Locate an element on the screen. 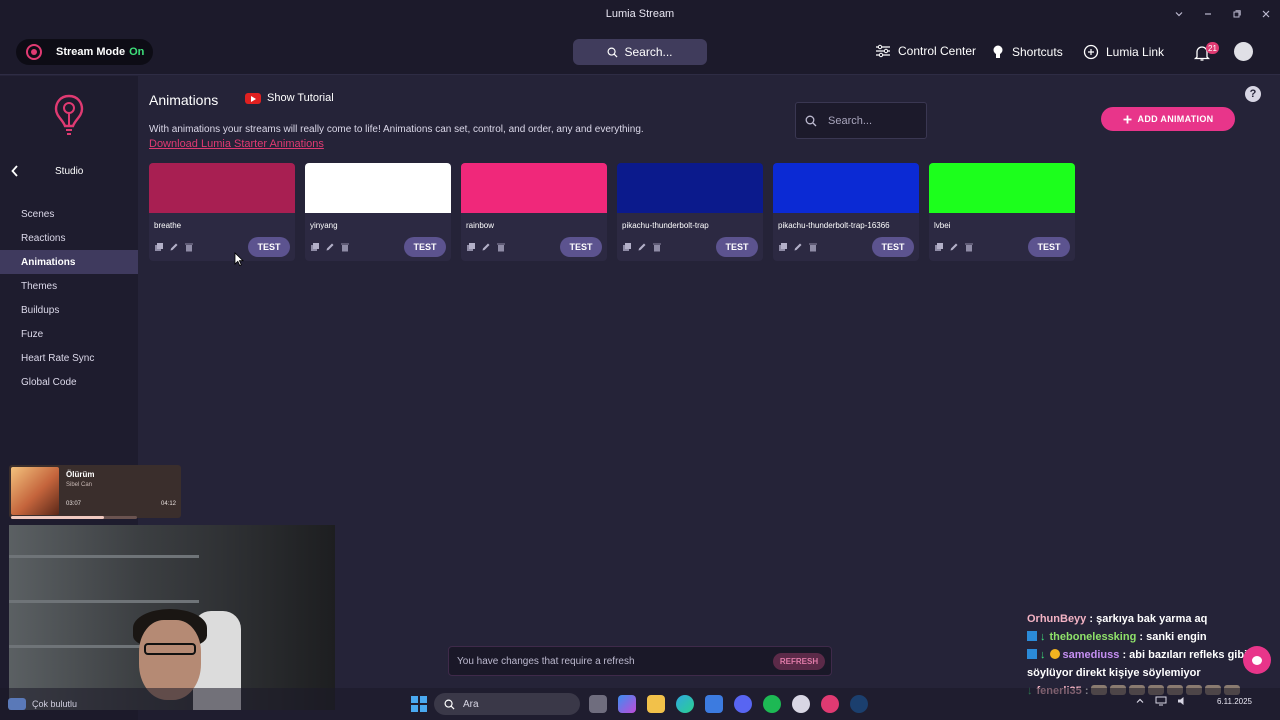  song-duration: 04:12 is located at coordinates (168, 504).